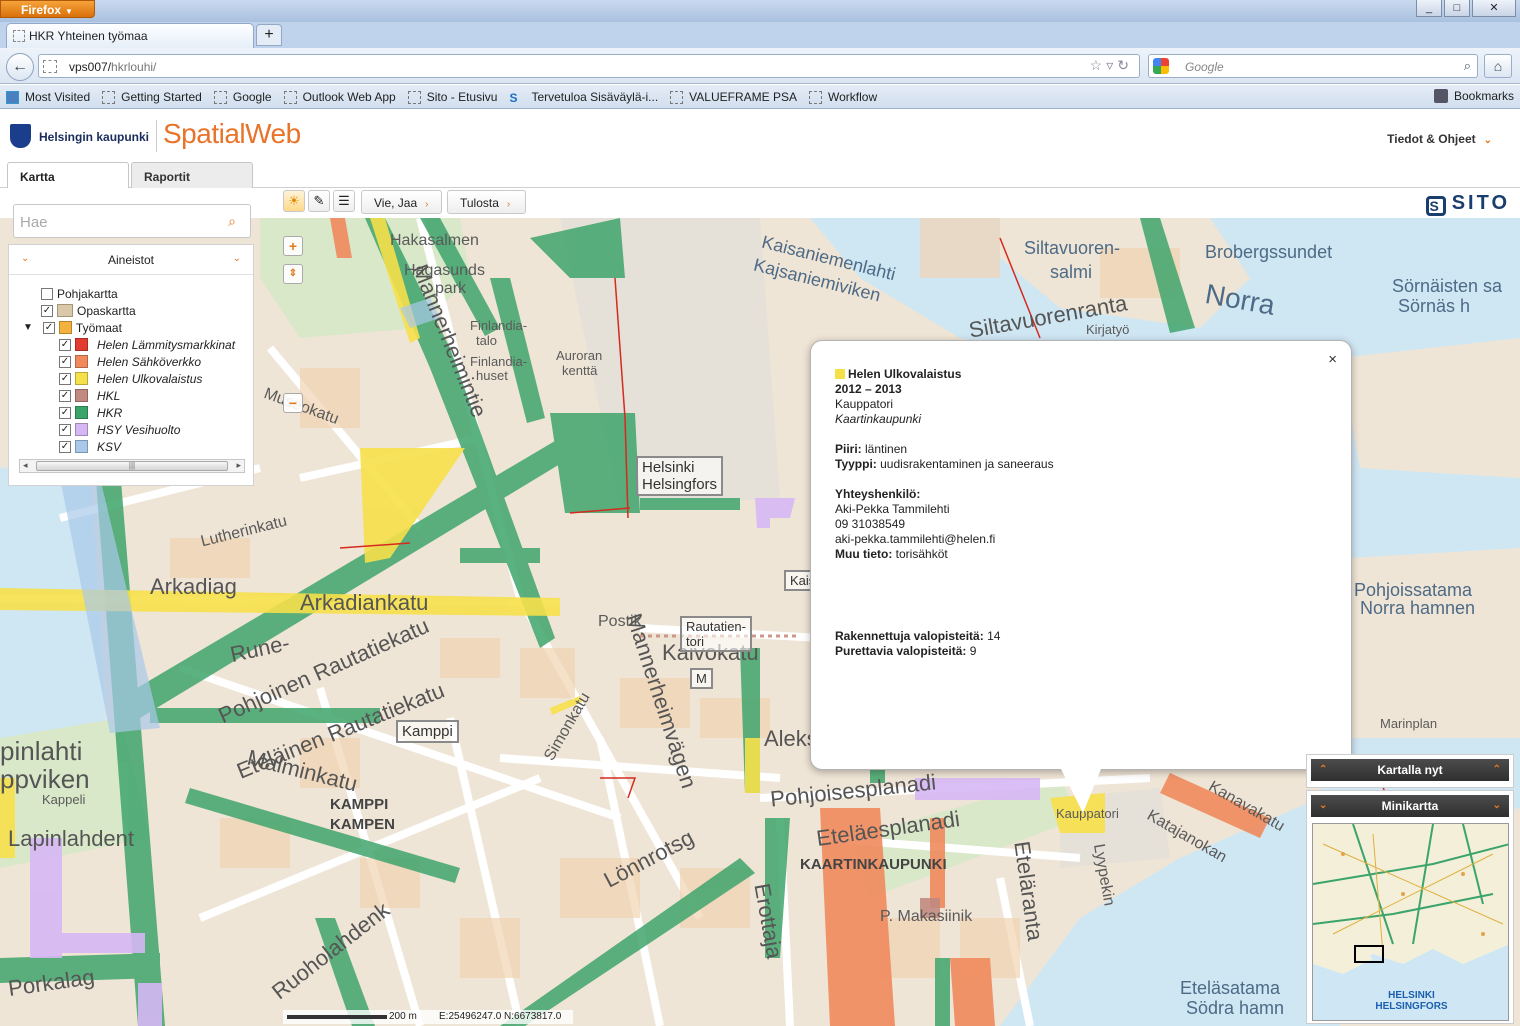 This screenshot has height=1026, width=1520. What do you see at coordinates (293, 246) in the screenshot?
I see `zoom-in-button: +` at bounding box center [293, 246].